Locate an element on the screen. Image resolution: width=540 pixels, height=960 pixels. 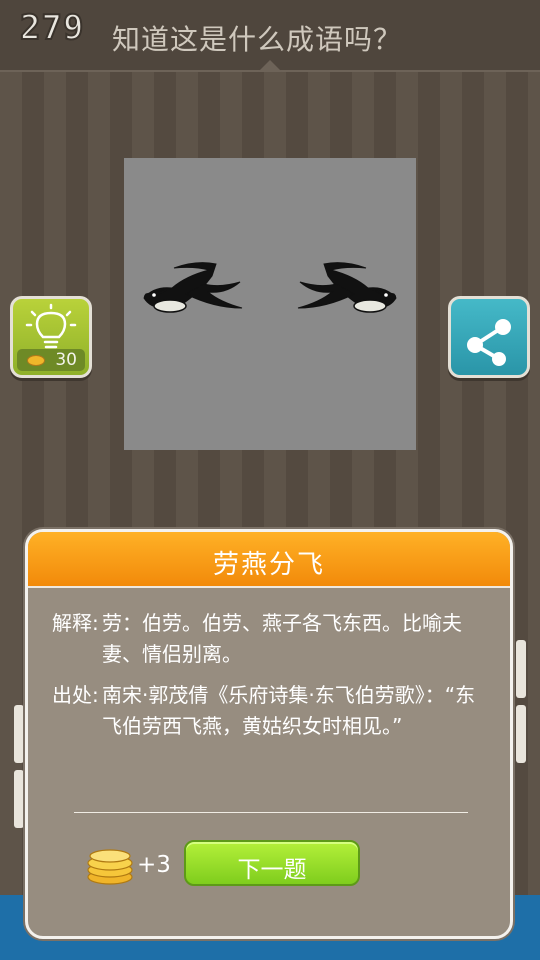
dialog-divider is located at coordinates (271, 812).